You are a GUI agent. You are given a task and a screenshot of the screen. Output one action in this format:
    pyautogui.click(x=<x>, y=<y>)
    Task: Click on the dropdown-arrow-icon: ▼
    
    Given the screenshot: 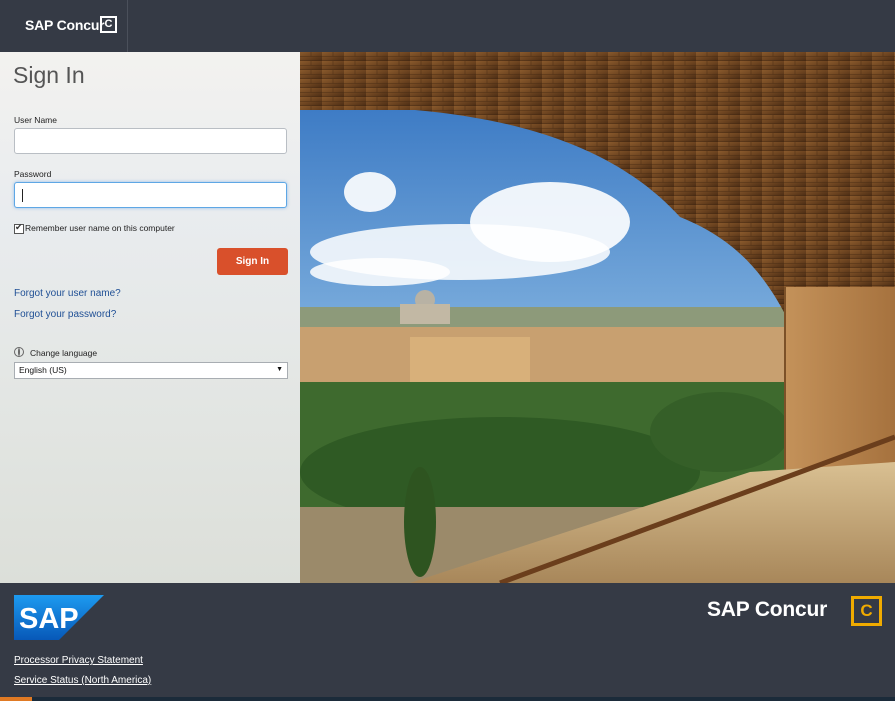 What is the action you would take?
    pyautogui.click(x=279, y=369)
    